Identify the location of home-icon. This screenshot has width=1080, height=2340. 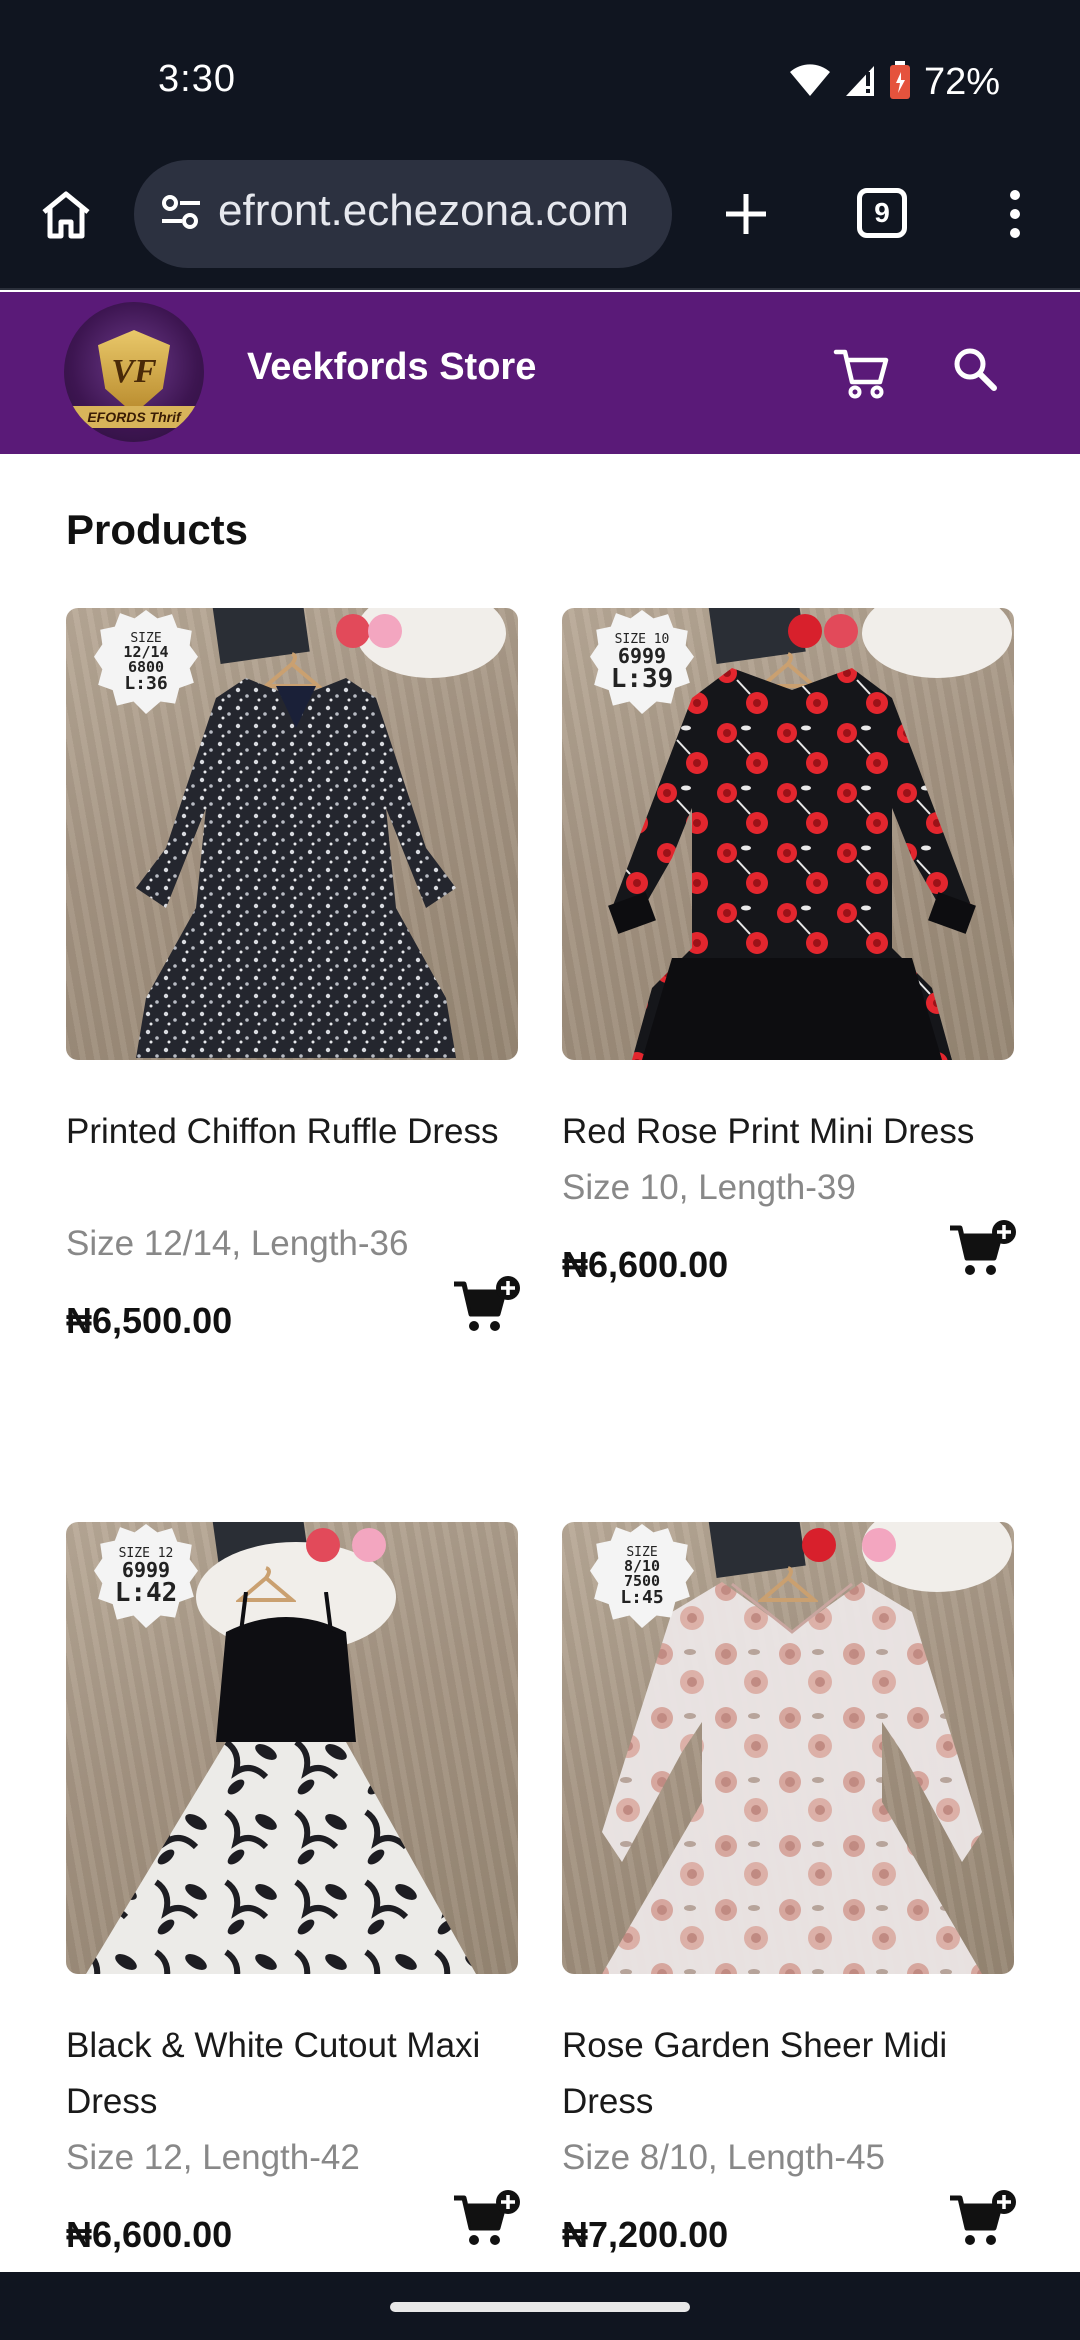
(66, 215).